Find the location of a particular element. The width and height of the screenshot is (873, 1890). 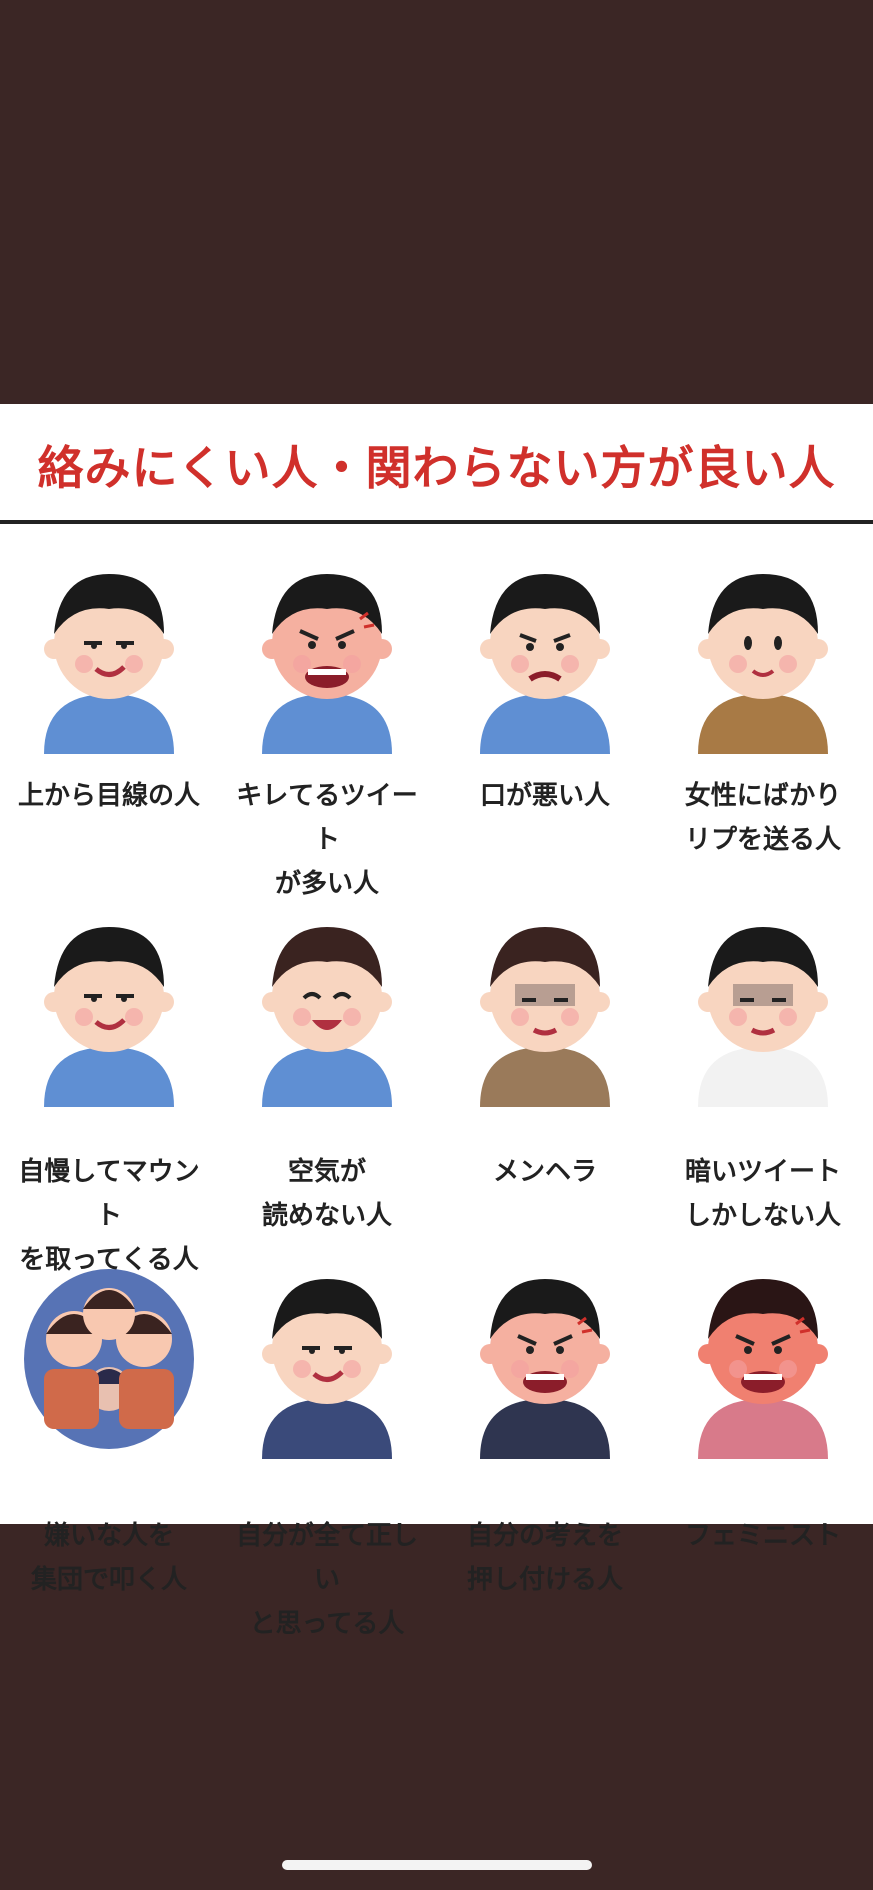

item-caption: 自分が全て正しい と思ってる人 is located at coordinates (326, 1580).